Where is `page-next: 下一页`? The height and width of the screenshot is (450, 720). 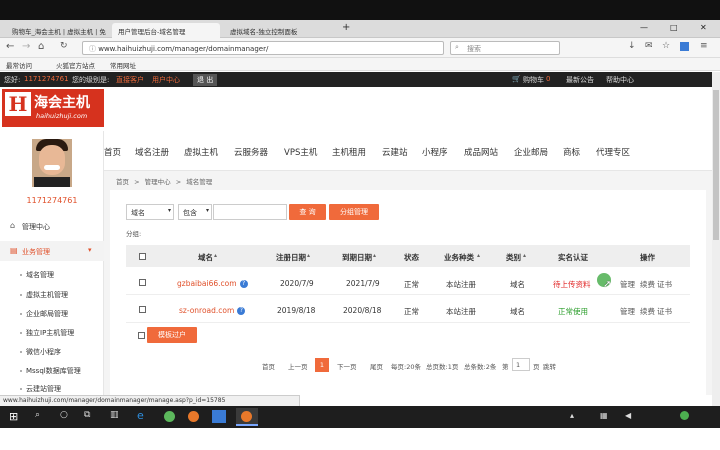 page-next: 下一页 is located at coordinates (347, 366).